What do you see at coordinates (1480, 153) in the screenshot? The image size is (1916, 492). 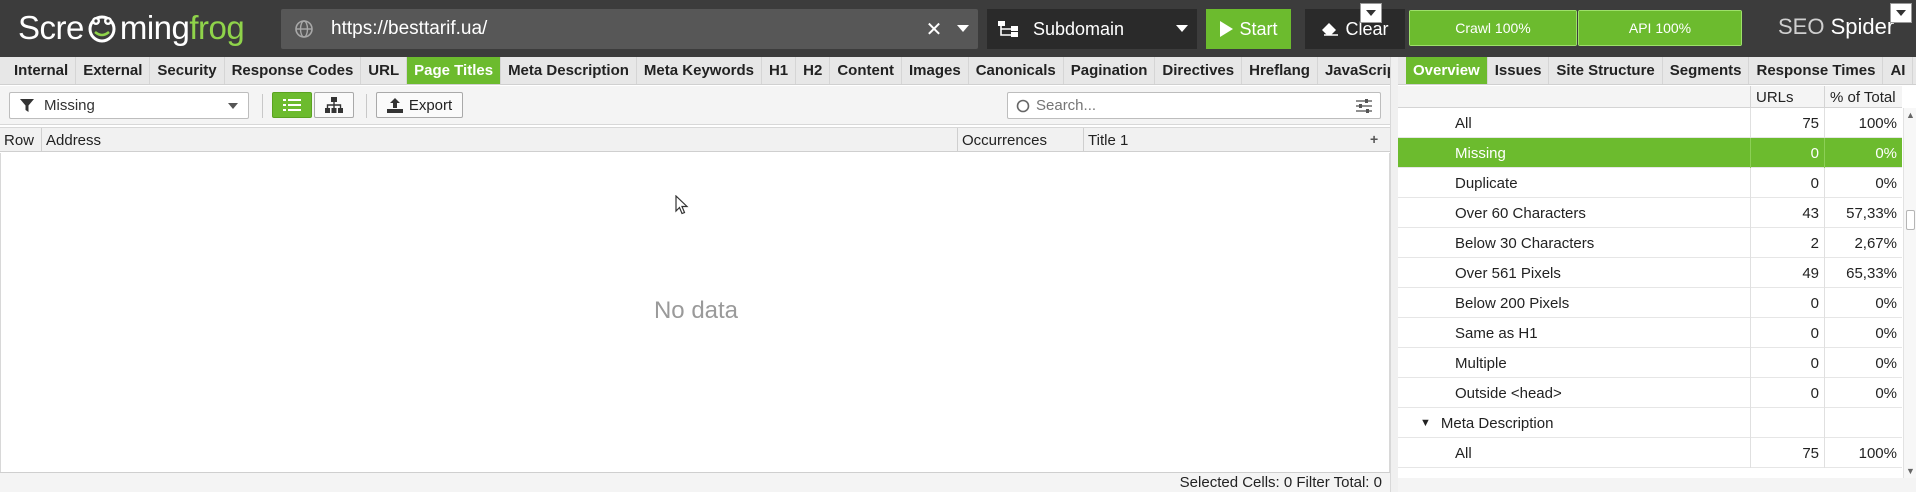 I see `overview-row-label: Missing` at bounding box center [1480, 153].